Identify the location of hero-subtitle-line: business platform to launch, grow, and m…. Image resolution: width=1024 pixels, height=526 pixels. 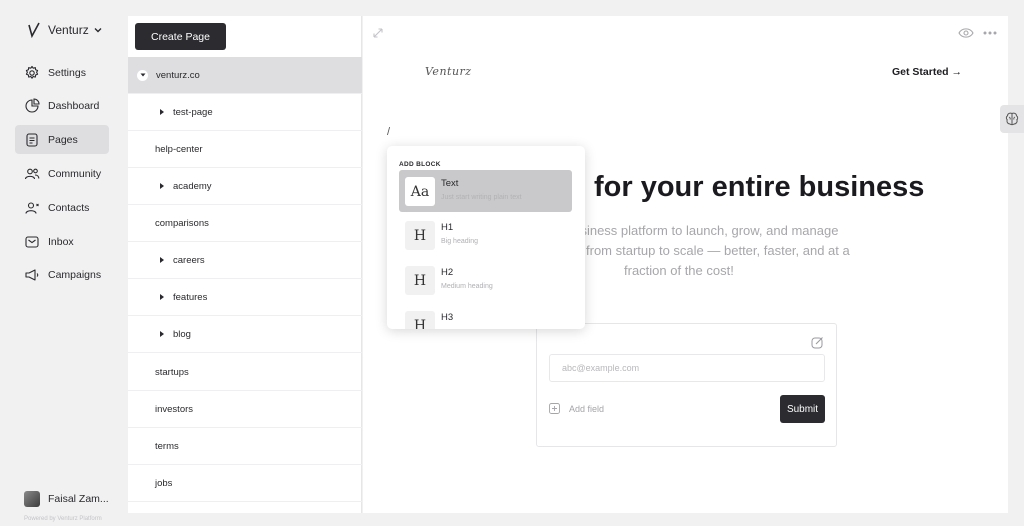
(702, 230).